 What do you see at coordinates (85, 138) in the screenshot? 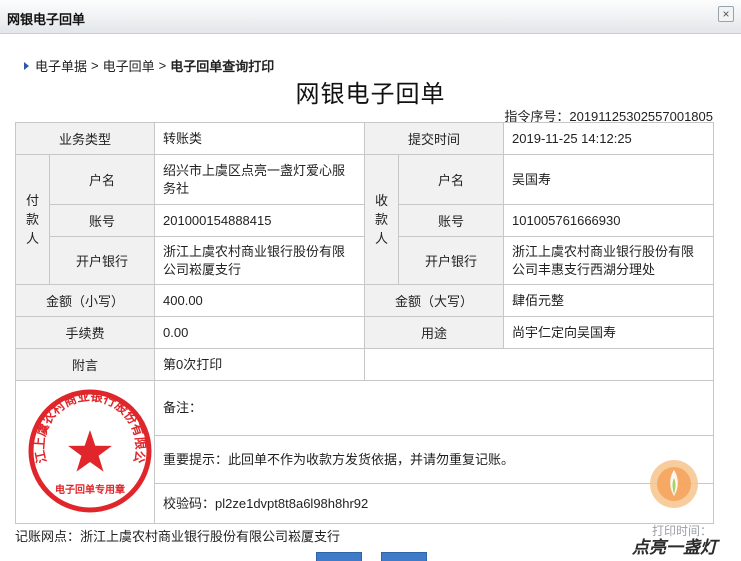
I see `business-type-label: 业务类型` at bounding box center [85, 138].